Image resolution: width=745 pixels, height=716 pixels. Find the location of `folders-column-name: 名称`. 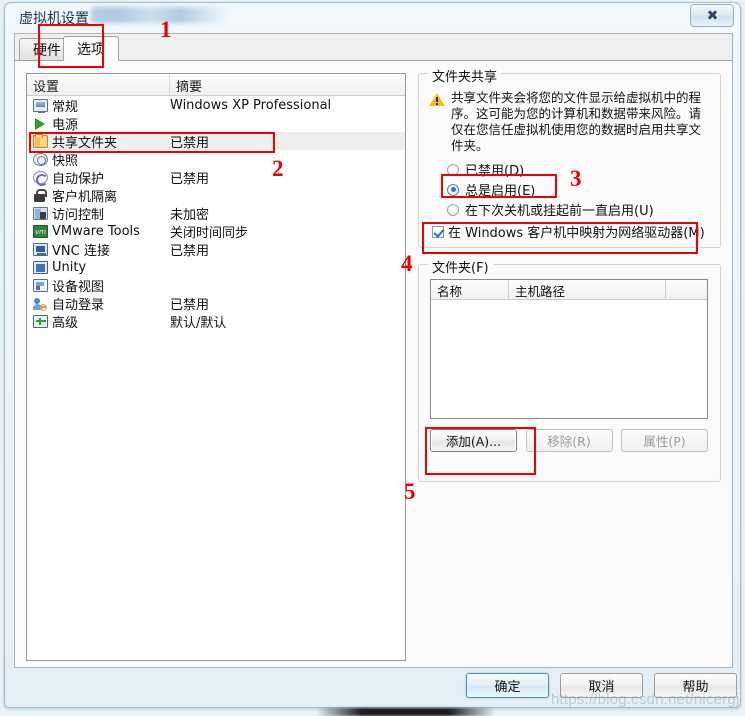

folders-column-name: 名称 is located at coordinates (470, 290).